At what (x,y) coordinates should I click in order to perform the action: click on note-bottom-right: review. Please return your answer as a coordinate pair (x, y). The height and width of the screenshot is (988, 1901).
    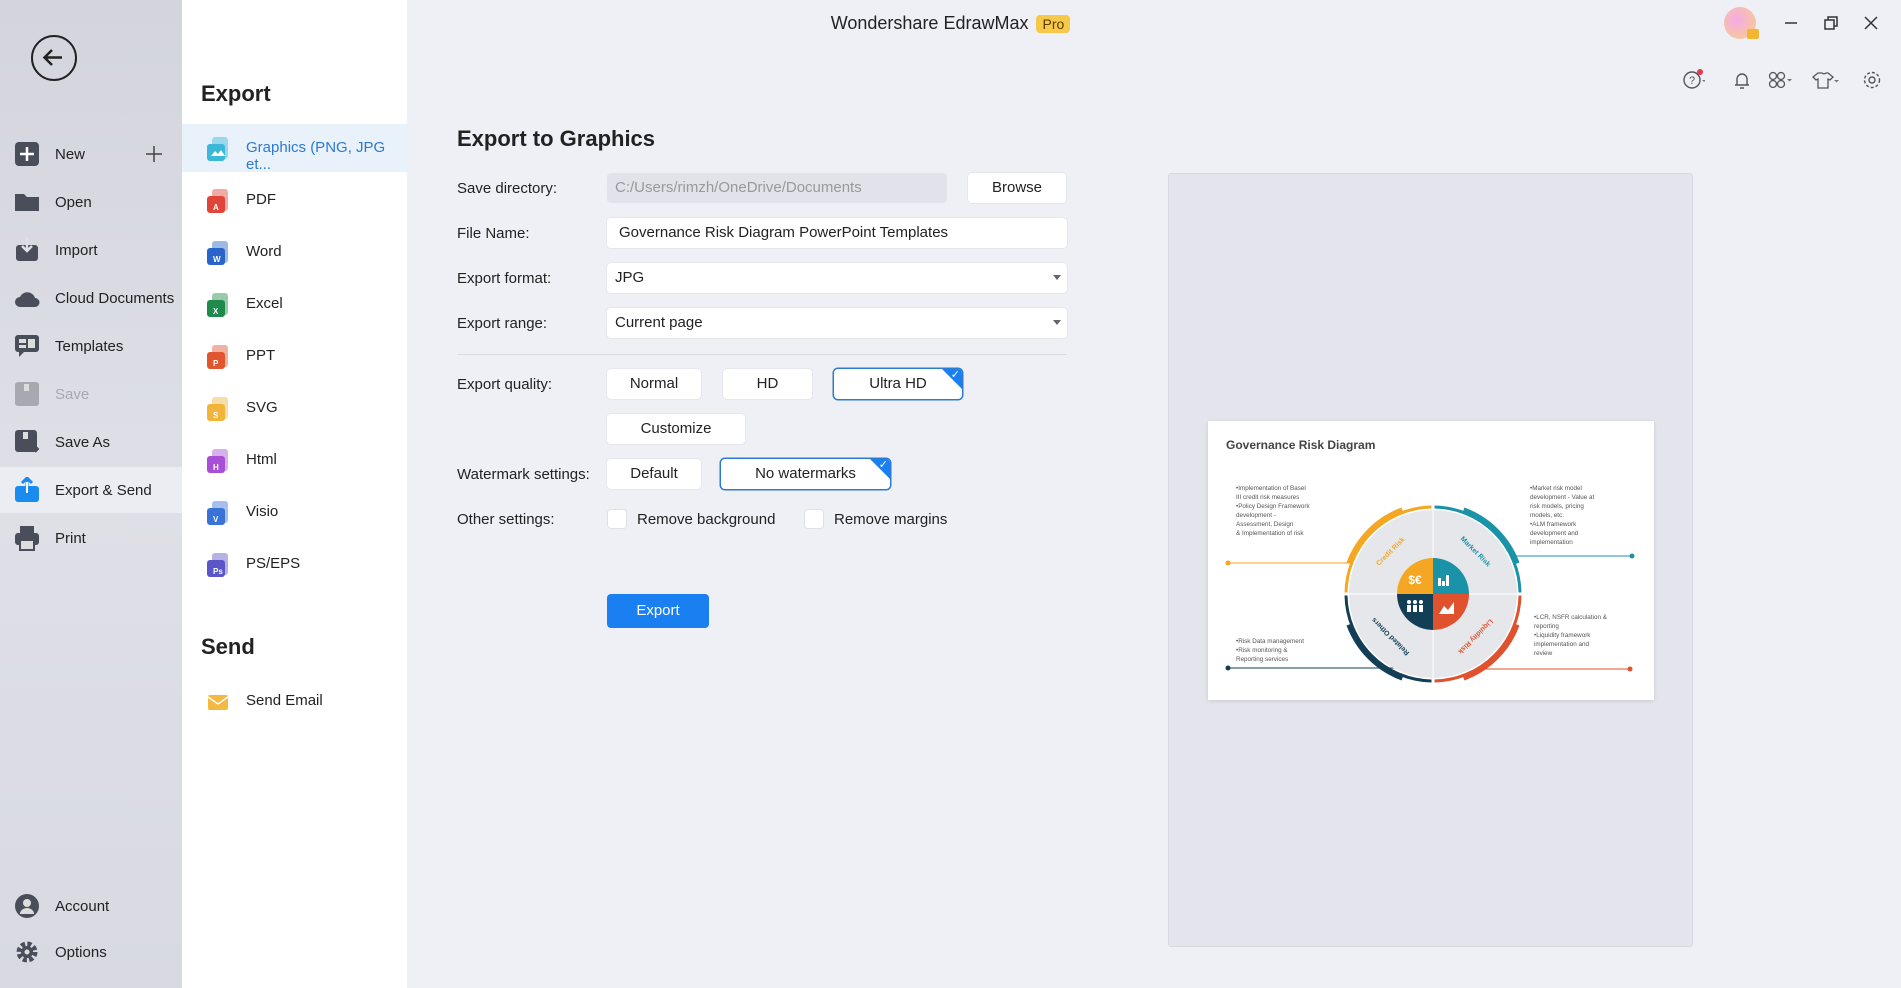
    Looking at the image, I should click on (1543, 653).